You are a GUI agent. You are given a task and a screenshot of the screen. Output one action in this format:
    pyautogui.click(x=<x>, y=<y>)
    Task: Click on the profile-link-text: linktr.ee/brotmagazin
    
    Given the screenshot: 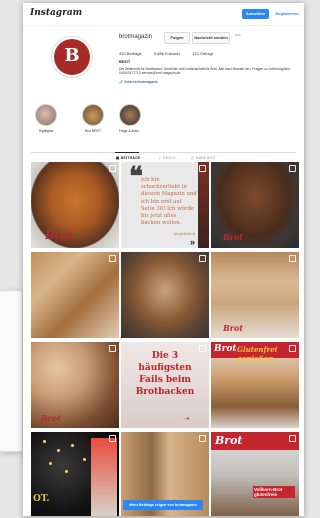 What is the action you would take?
    pyautogui.click(x=141, y=82)
    